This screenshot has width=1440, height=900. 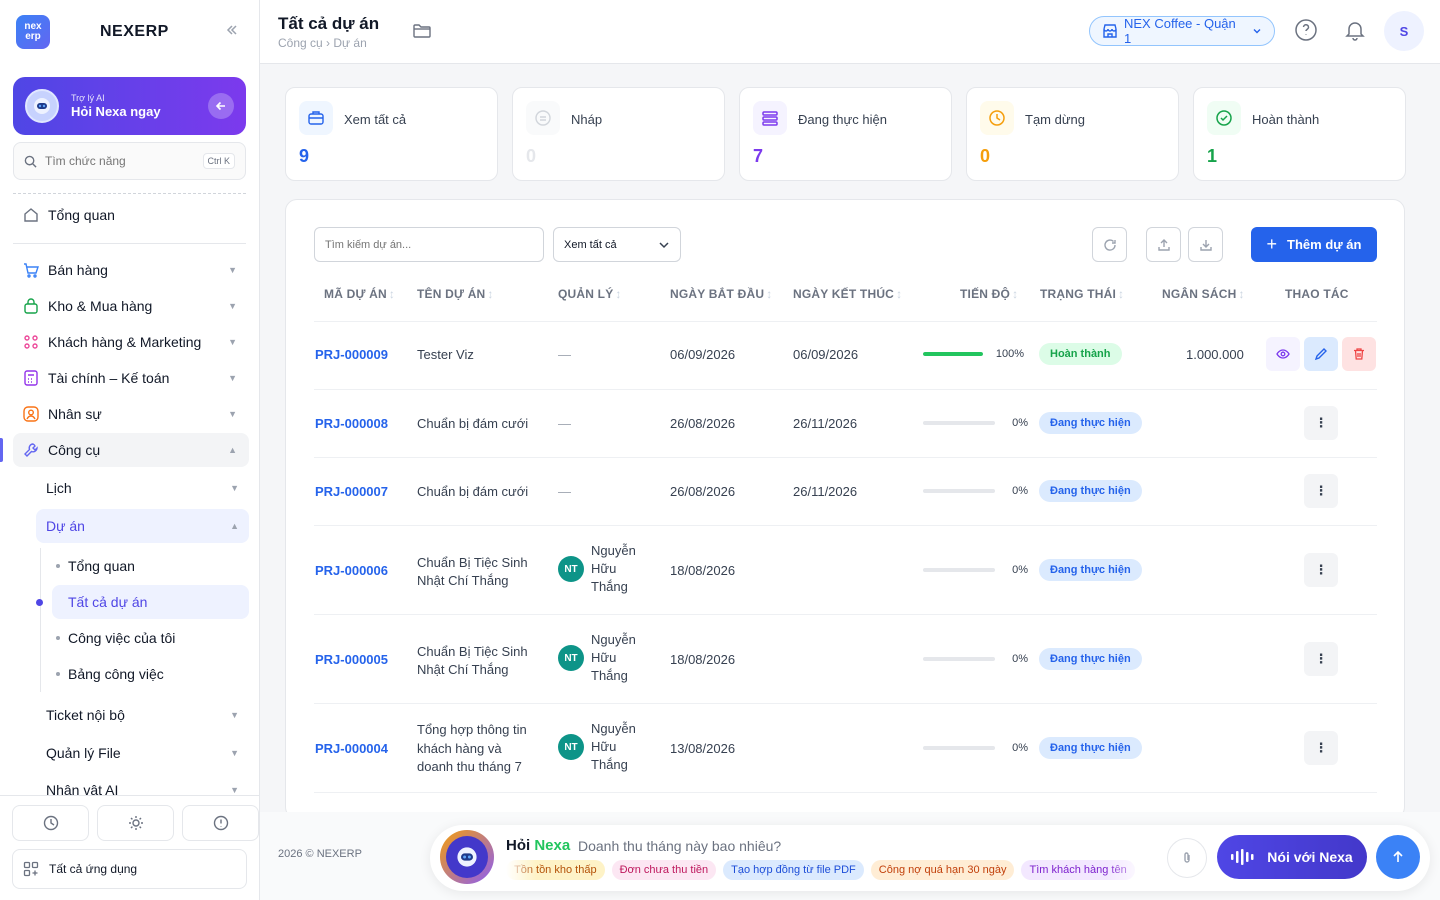 What do you see at coordinates (538, 845) in the screenshot?
I see `ask-title: Hỏi Nexa` at bounding box center [538, 845].